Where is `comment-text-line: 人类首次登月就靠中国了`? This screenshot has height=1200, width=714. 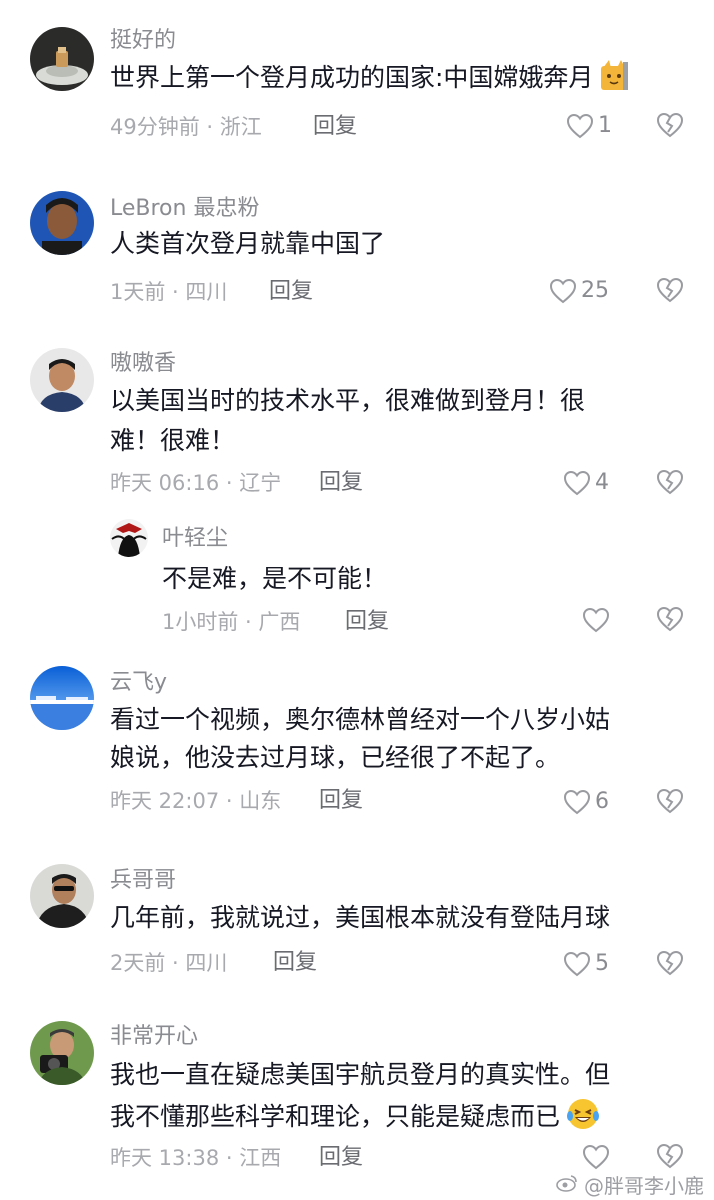
comment-text-line: 人类首次登月就靠中国了 is located at coordinates (248, 243).